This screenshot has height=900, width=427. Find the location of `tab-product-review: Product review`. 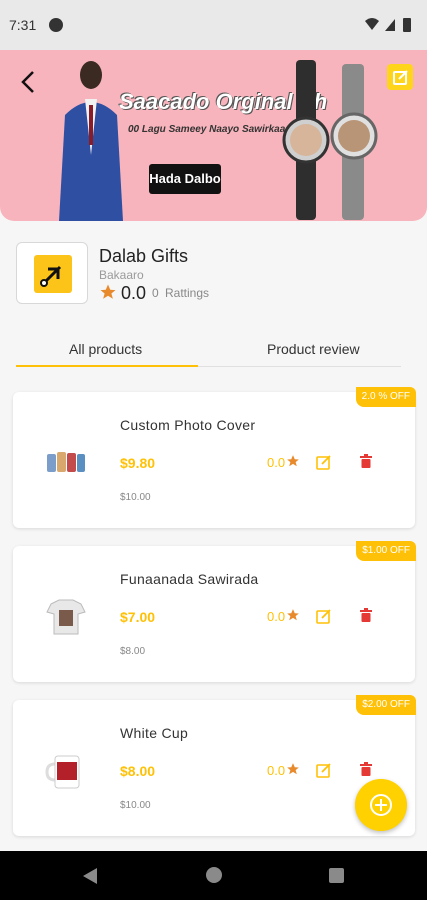

tab-product-review: Product review is located at coordinates (313, 349).